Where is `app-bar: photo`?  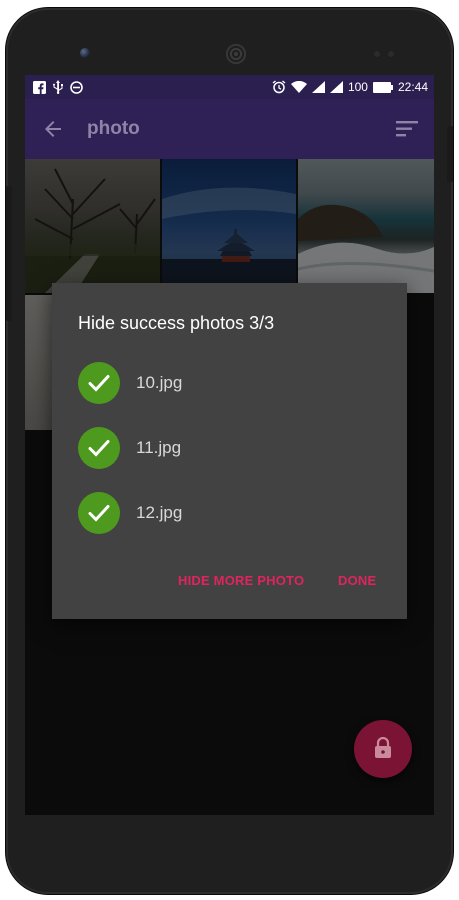
app-bar: photo is located at coordinates (229, 129).